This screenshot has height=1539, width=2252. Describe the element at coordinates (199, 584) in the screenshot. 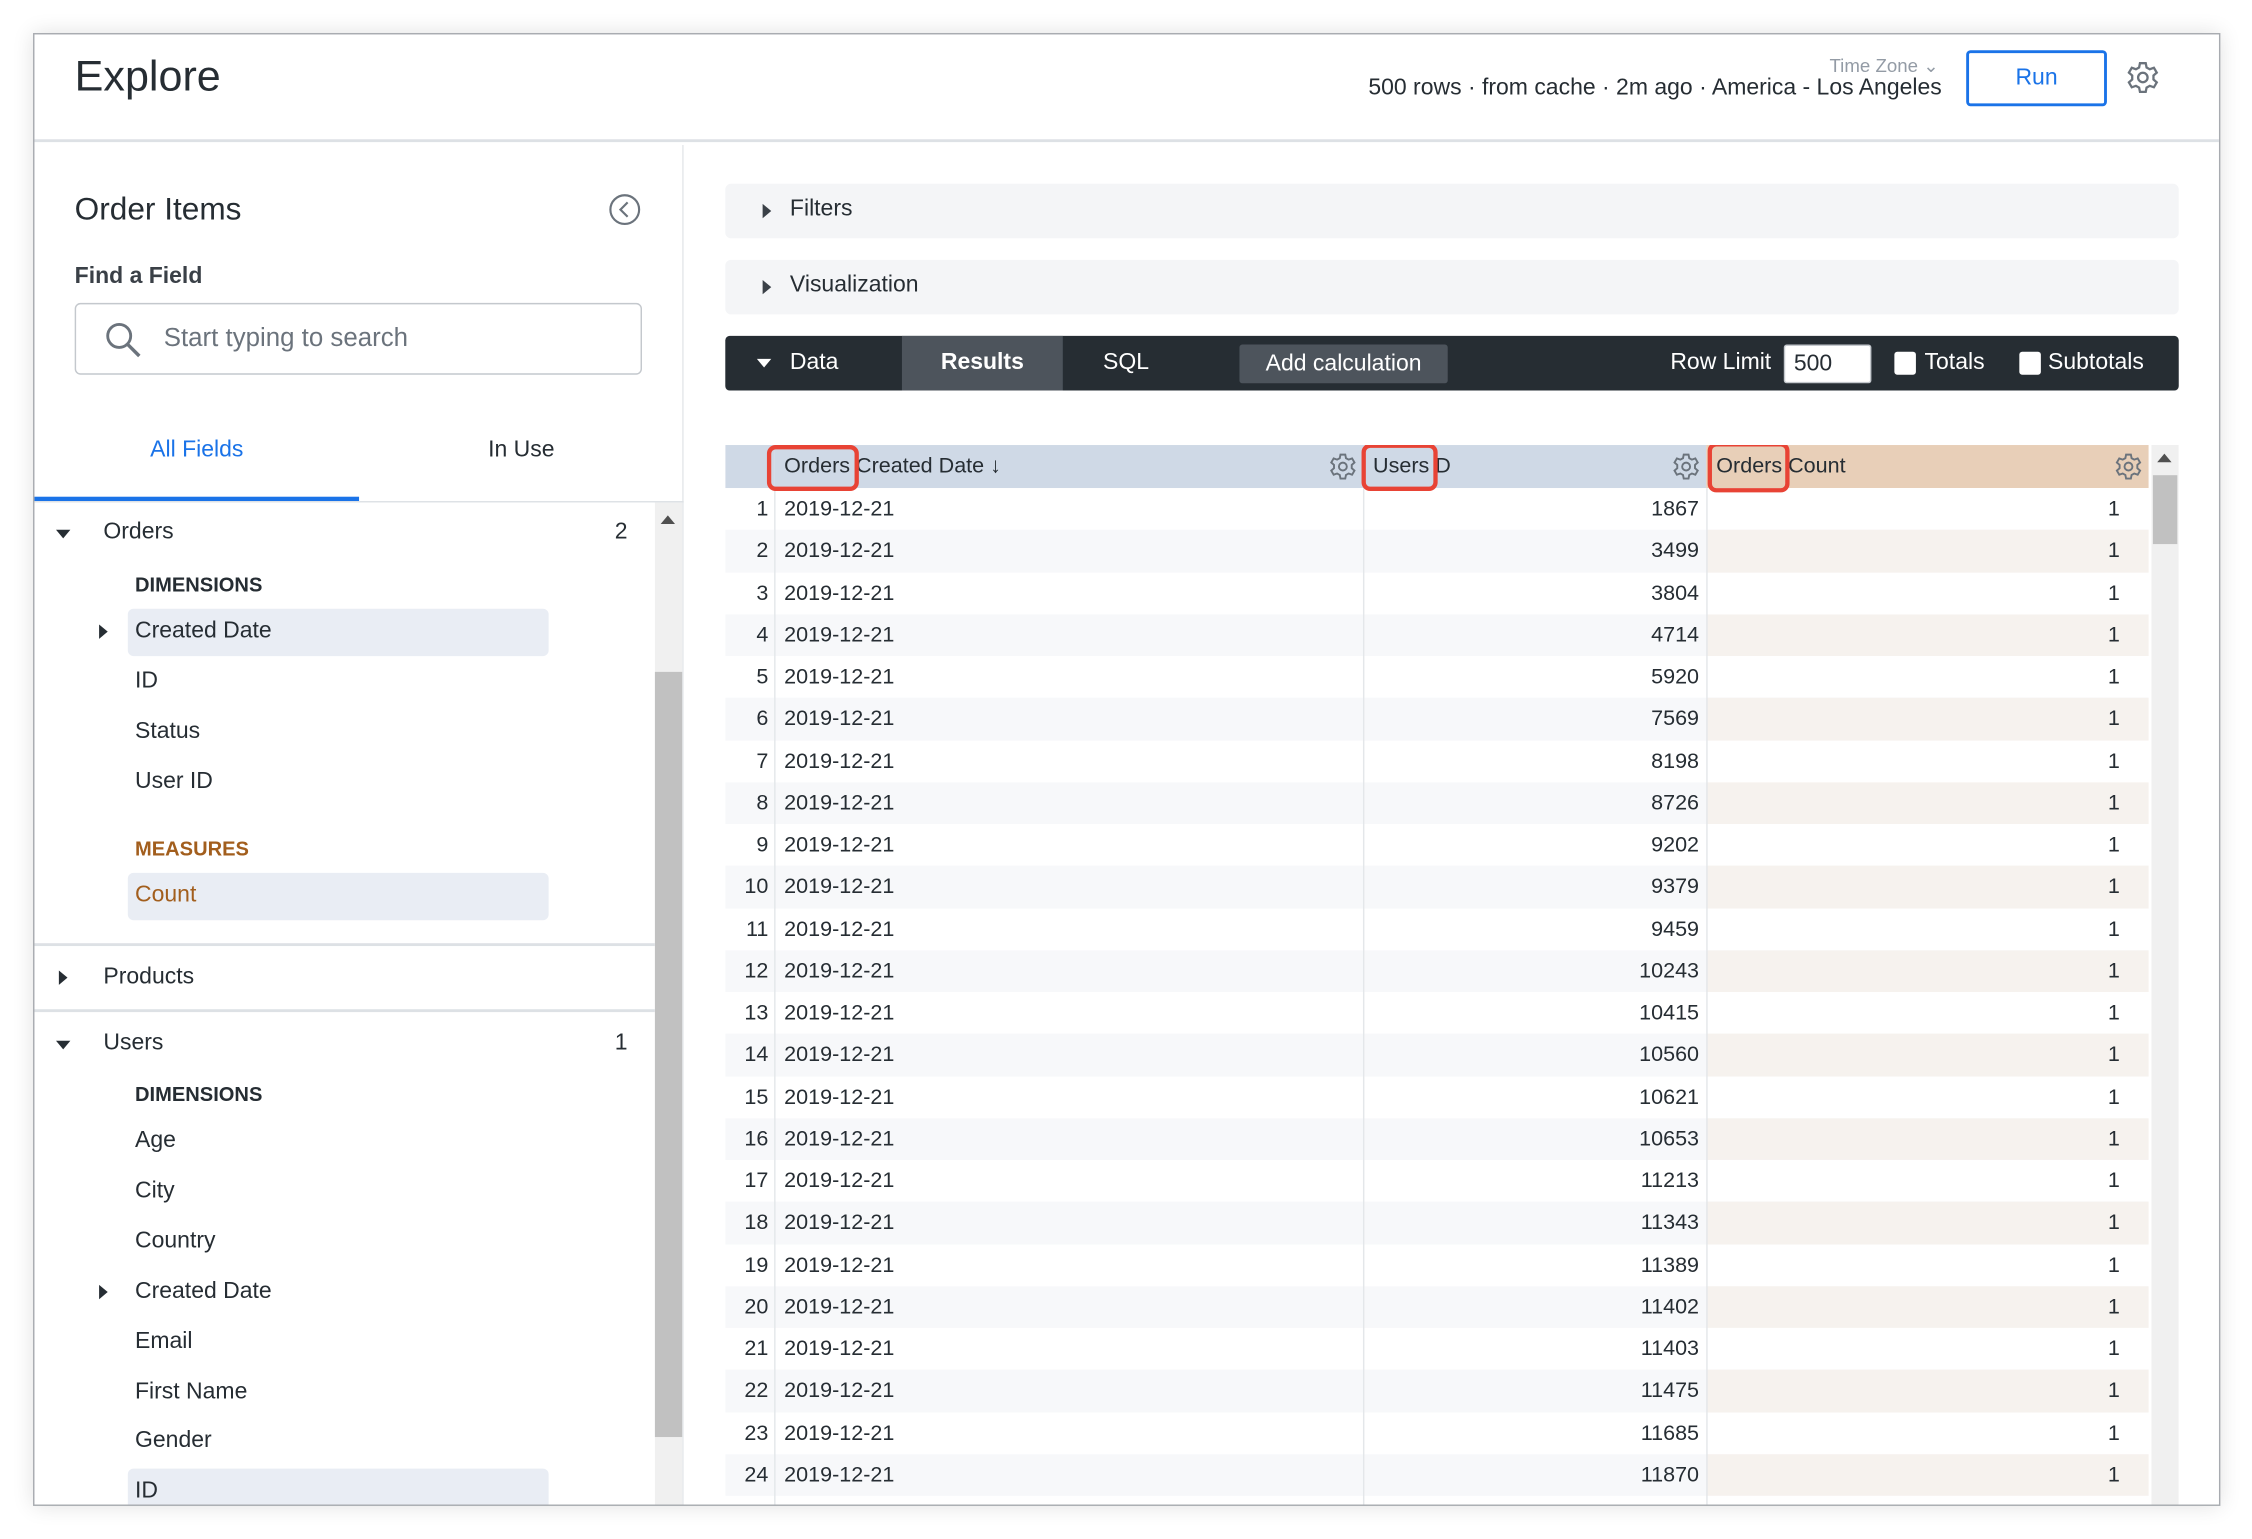

I see `dimensions-heading: DIMENSIONS` at that location.